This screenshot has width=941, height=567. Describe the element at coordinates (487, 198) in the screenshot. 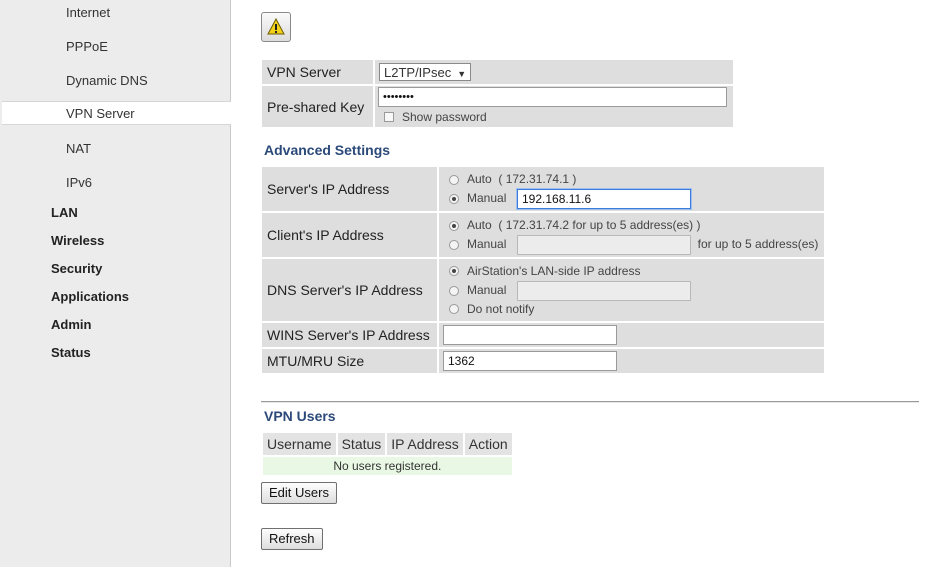

I see `server-ip-manual-label: Manual` at that location.